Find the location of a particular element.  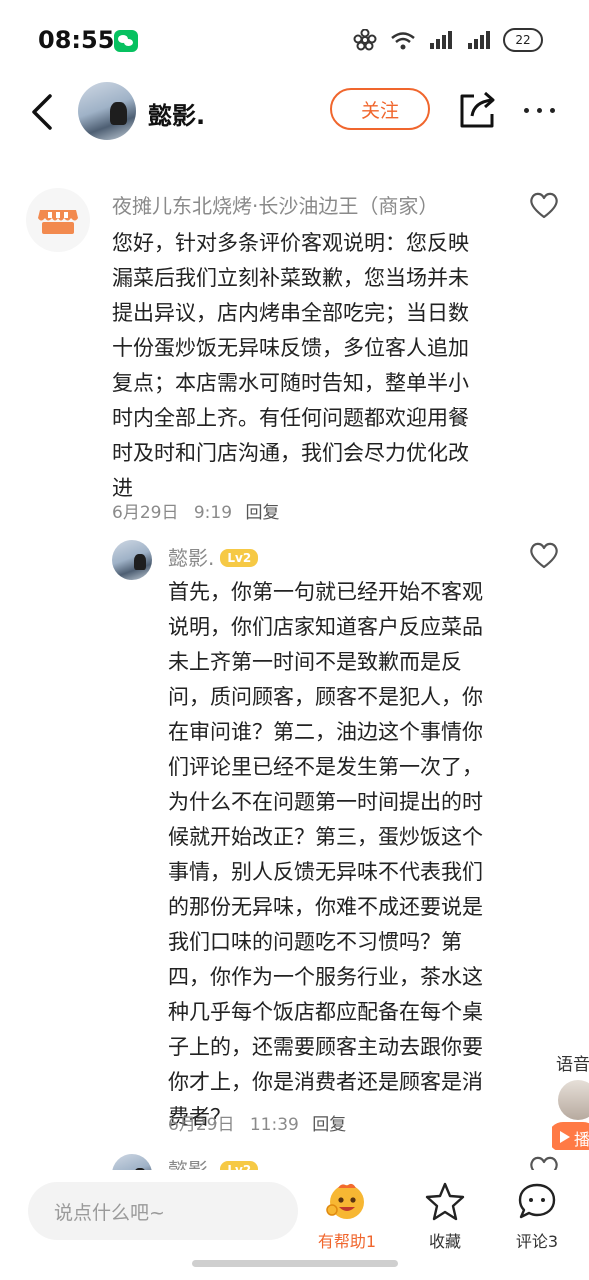

status-time: 08:55 is located at coordinates (76, 40).